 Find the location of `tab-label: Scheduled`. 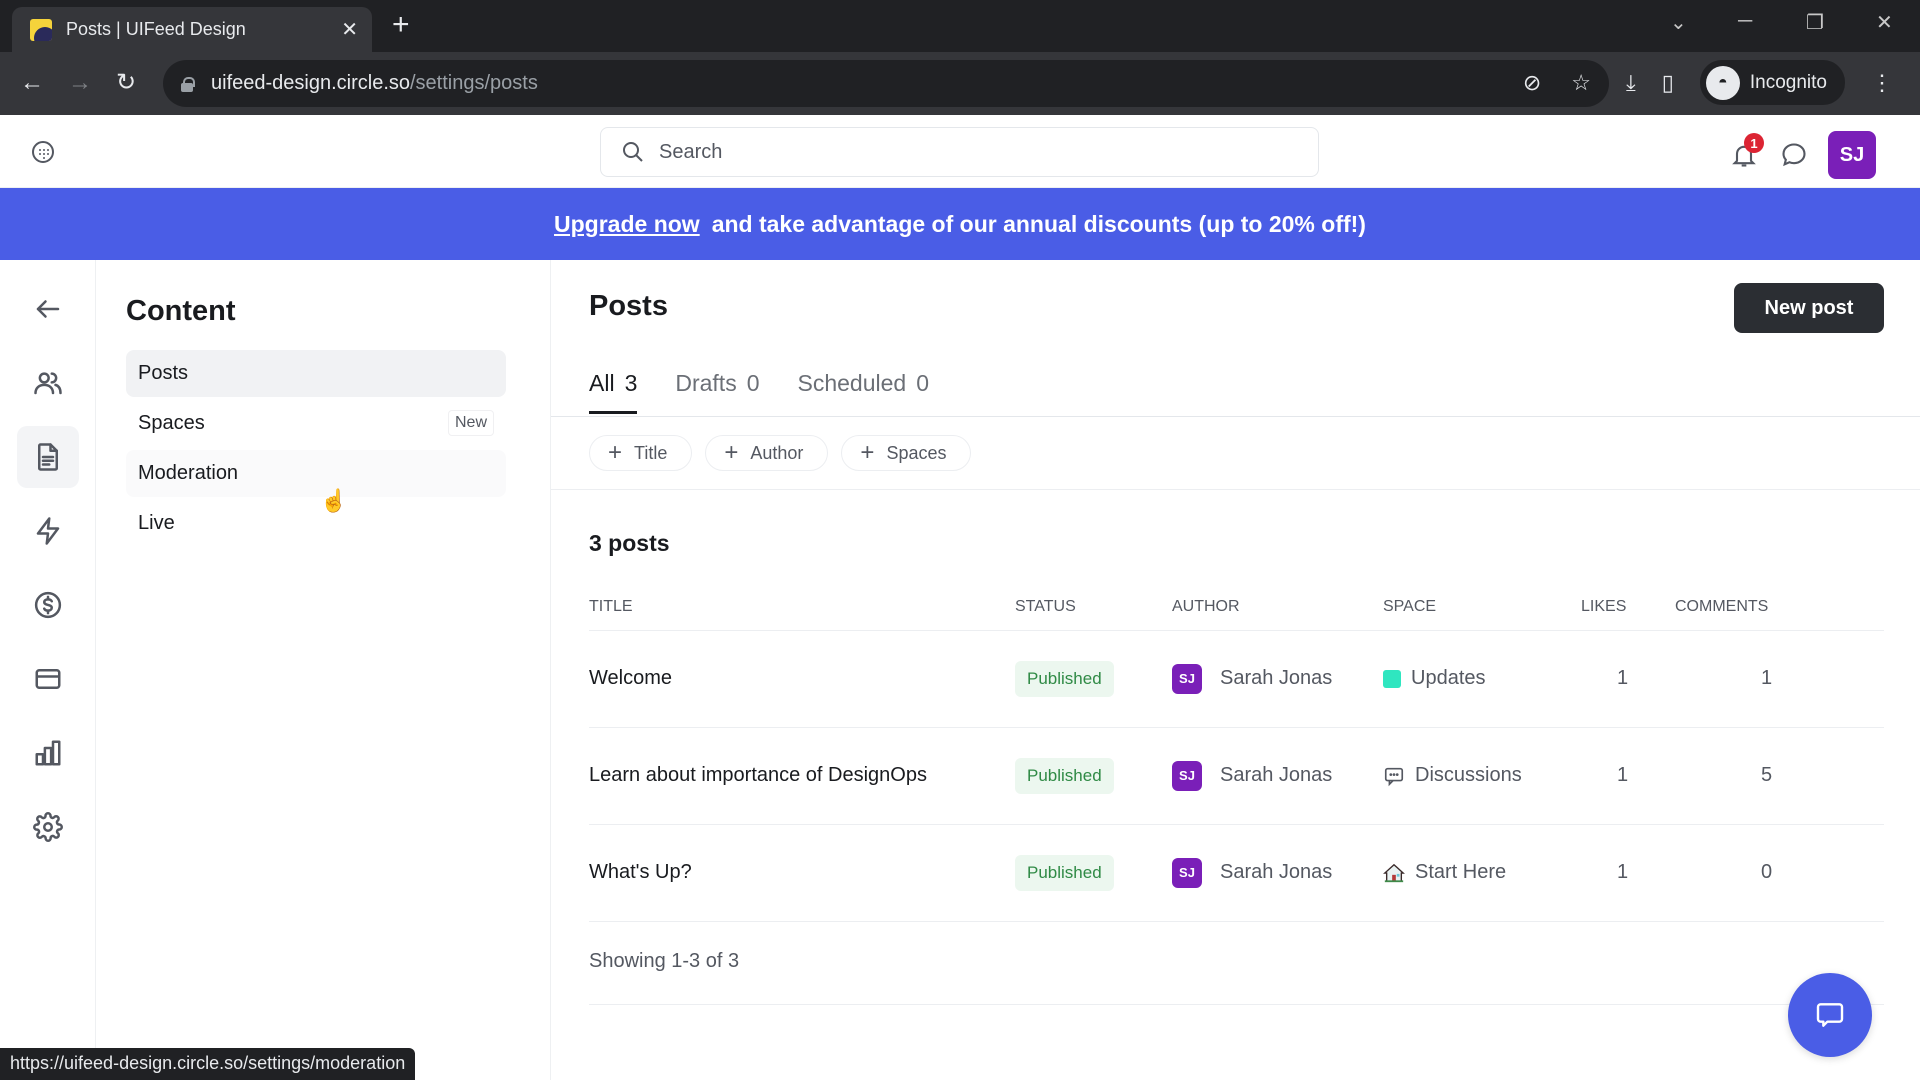

tab-label: Scheduled is located at coordinates (852, 383).